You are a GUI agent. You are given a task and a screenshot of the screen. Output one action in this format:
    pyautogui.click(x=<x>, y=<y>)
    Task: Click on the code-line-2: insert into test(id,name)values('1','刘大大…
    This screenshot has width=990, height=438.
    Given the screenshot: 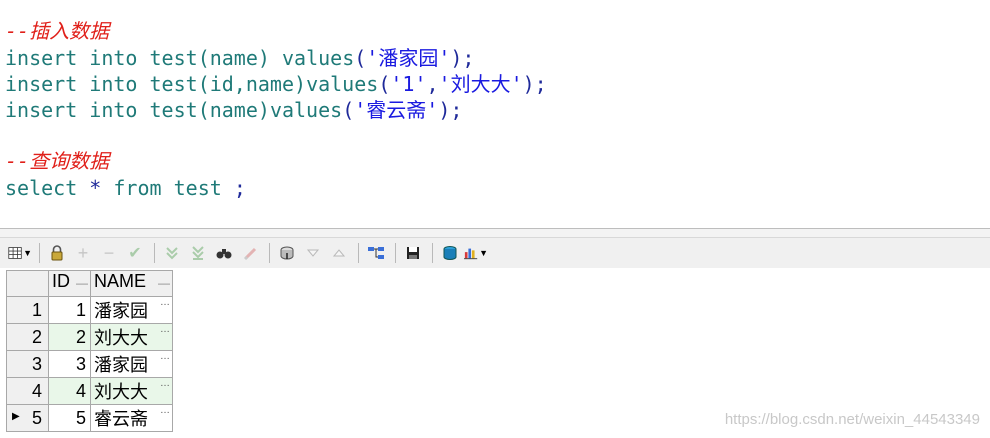 What is the action you would take?
    pyautogui.click(x=276, y=84)
    